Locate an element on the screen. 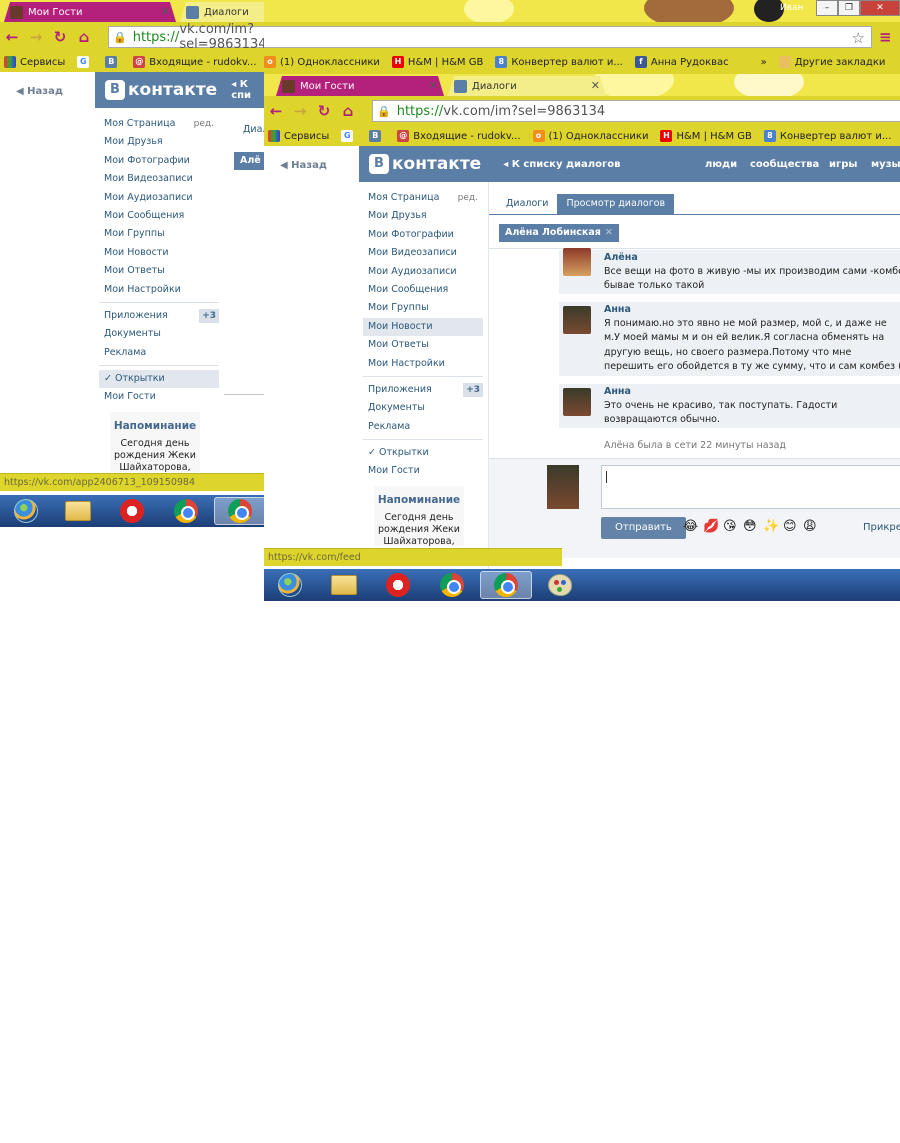 The height and width of the screenshot is (1143, 900). subtab-dialogs: Диалоги is located at coordinates (527, 204).